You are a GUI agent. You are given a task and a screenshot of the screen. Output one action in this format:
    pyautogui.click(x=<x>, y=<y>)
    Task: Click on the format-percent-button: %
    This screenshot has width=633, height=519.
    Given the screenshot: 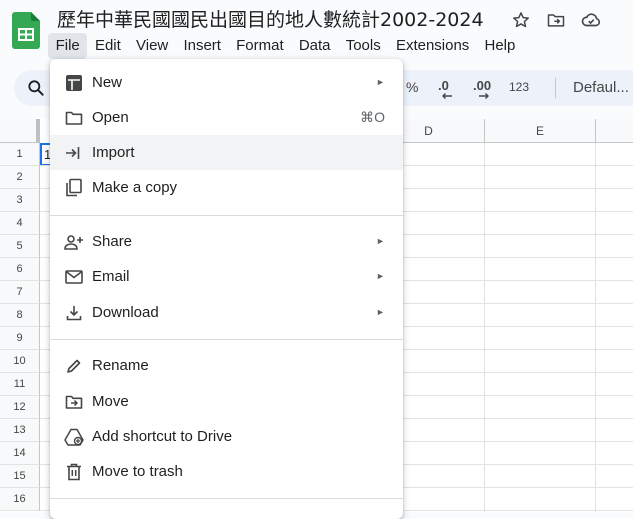 What is the action you would take?
    pyautogui.click(x=412, y=87)
    